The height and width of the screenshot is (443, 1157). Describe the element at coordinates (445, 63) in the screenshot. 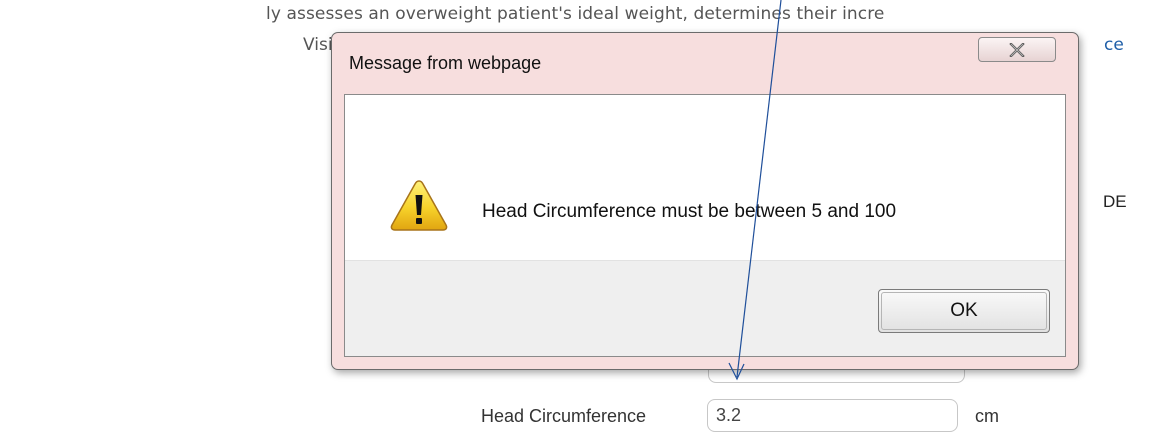

I see `dialog-title: Message from webpage` at that location.